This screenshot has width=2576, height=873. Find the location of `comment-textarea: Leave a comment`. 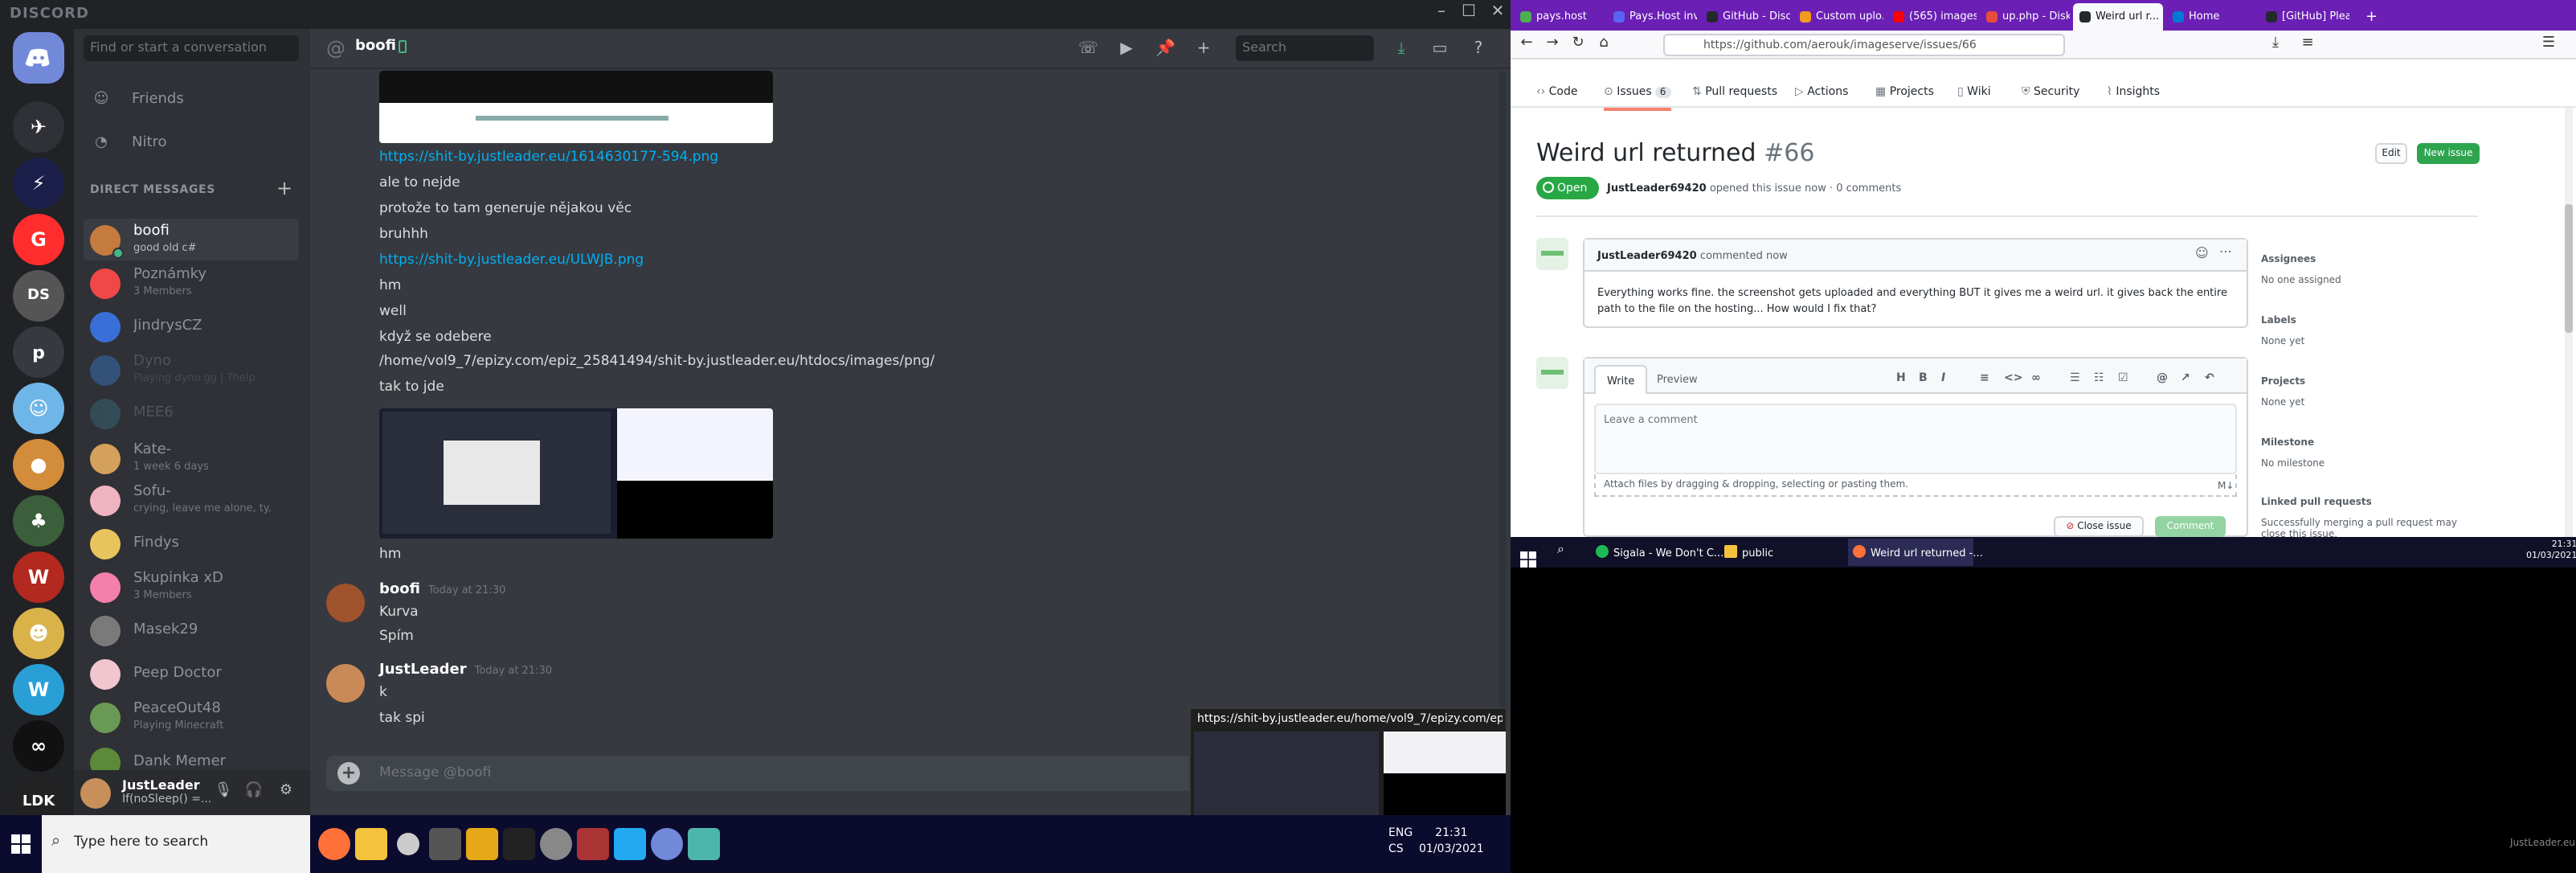

comment-textarea: Leave a comment is located at coordinates (1915, 439).